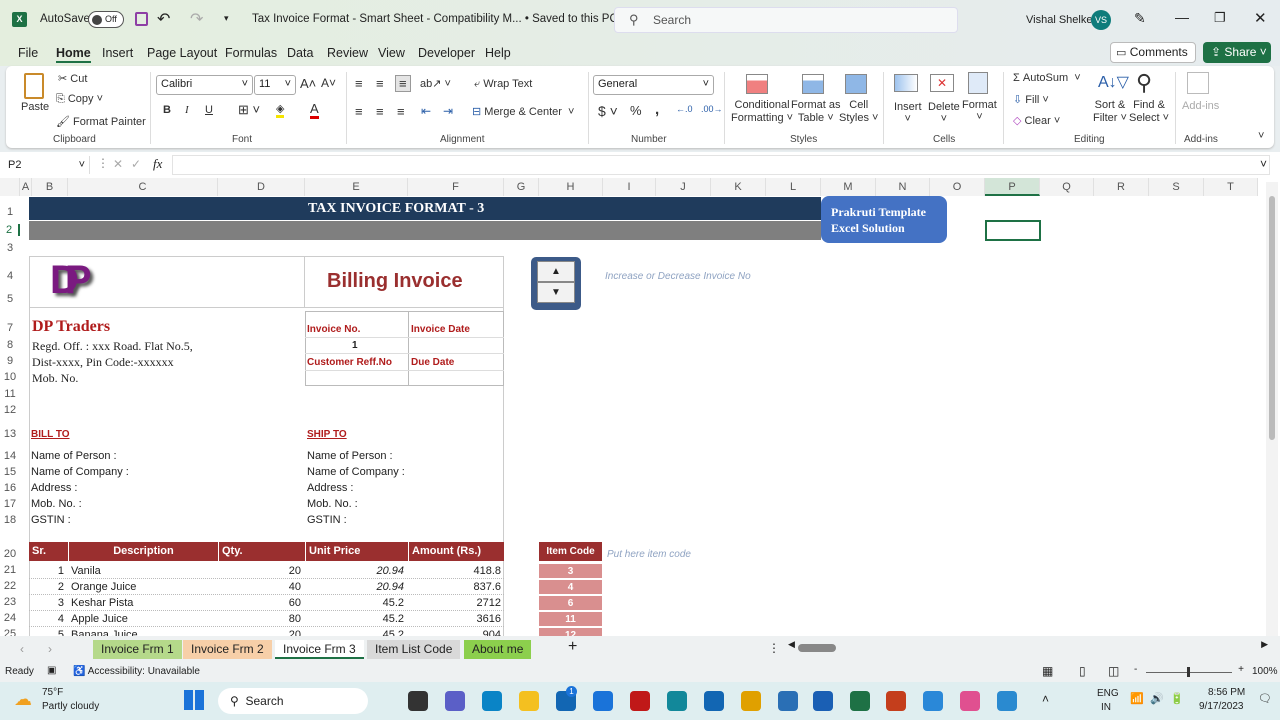  I want to click on column-header-r: R, so click(1121, 187).